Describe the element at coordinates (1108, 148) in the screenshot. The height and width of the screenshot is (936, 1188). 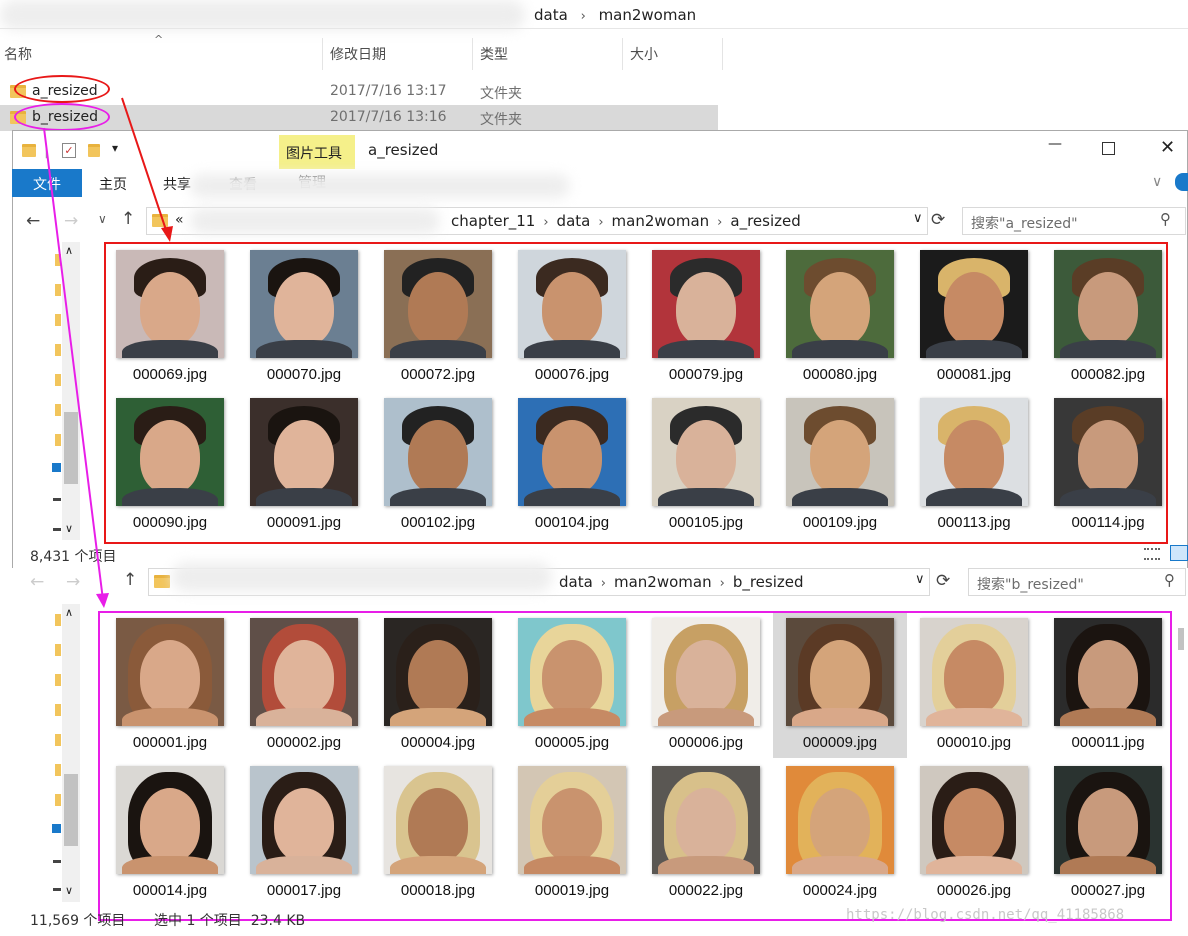
I see `maximize-button` at that location.